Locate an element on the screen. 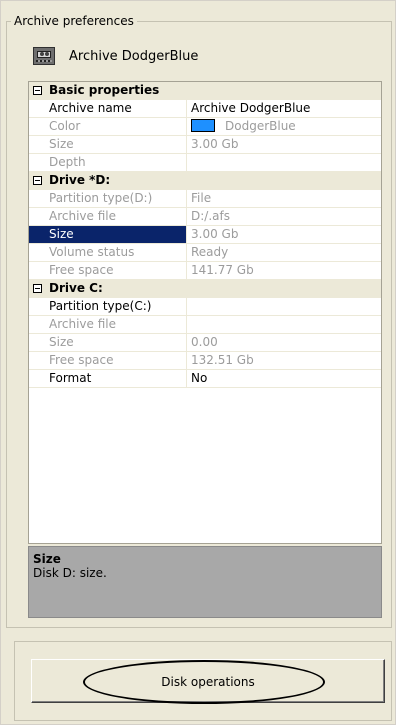 The image size is (396, 725). property-value: No is located at coordinates (284, 378).